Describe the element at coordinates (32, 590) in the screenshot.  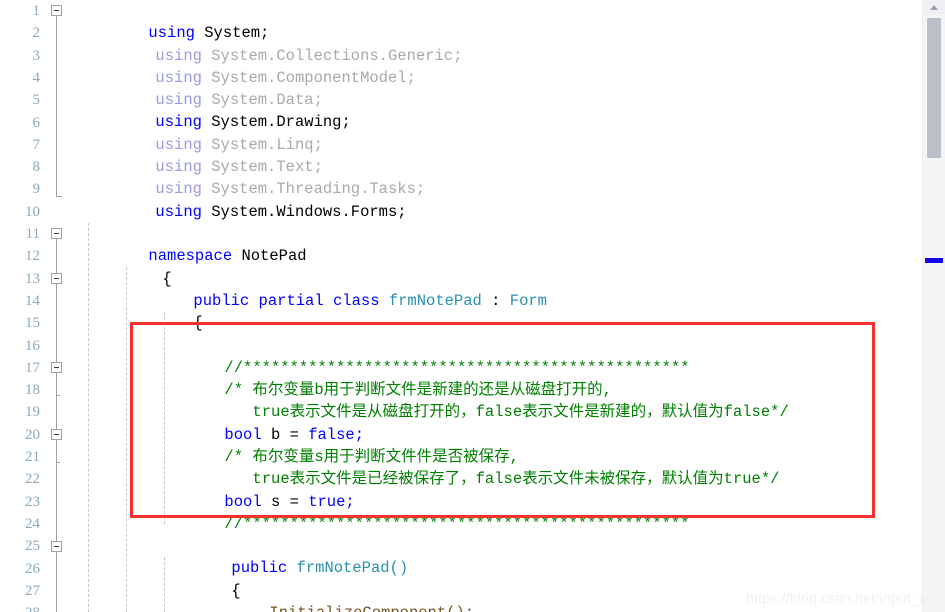
I see `line-number: 27` at that location.